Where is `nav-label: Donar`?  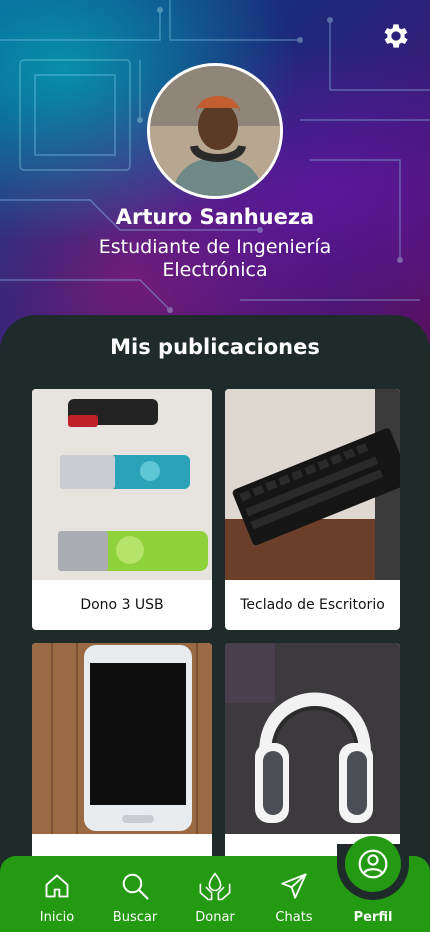
nav-label: Donar is located at coordinates (215, 917).